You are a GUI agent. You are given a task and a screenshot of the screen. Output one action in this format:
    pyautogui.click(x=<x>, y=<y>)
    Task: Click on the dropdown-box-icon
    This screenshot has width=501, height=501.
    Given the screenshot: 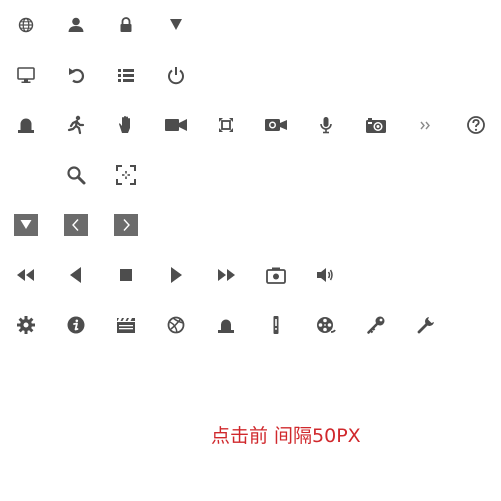 What is the action you would take?
    pyautogui.click(x=26, y=225)
    